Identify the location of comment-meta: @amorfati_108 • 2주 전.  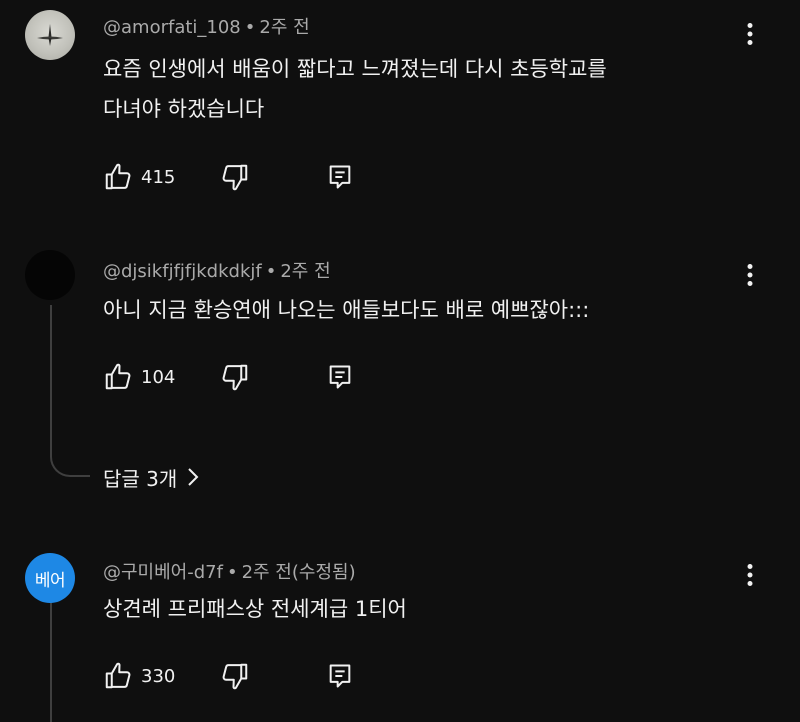
(206, 26).